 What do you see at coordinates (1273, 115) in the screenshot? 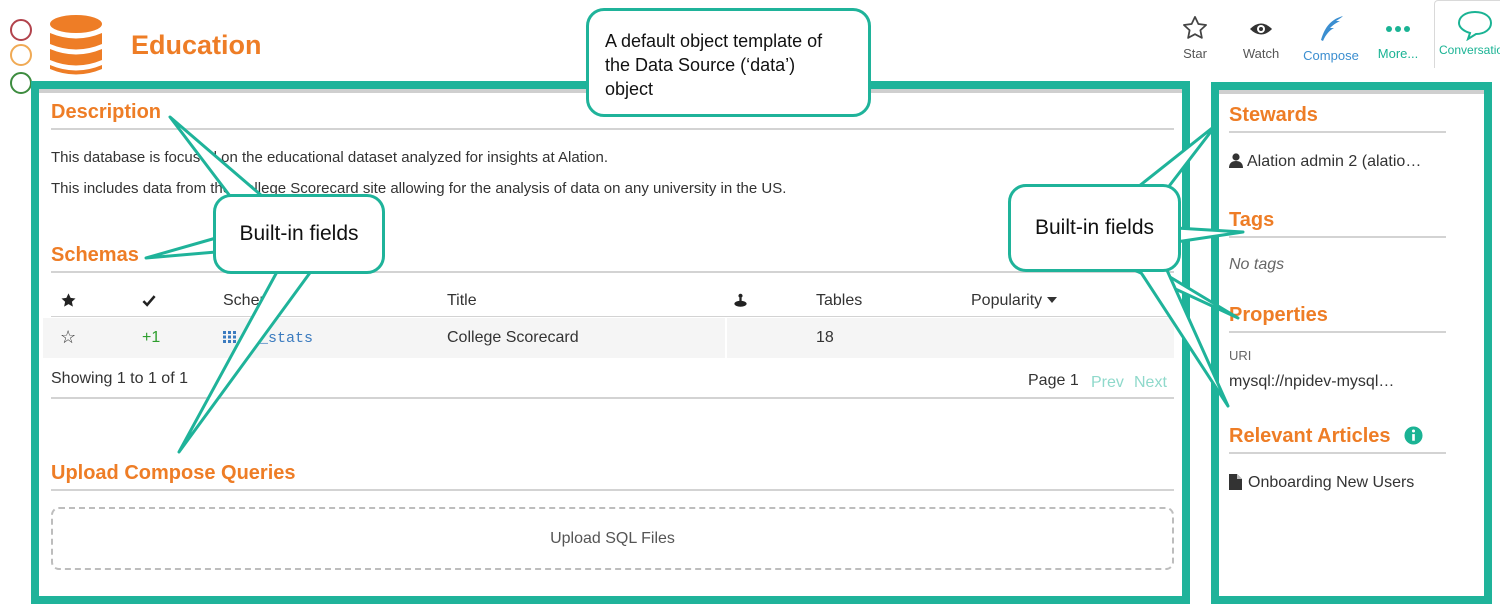
I see `stewards-heading: Stewards` at bounding box center [1273, 115].